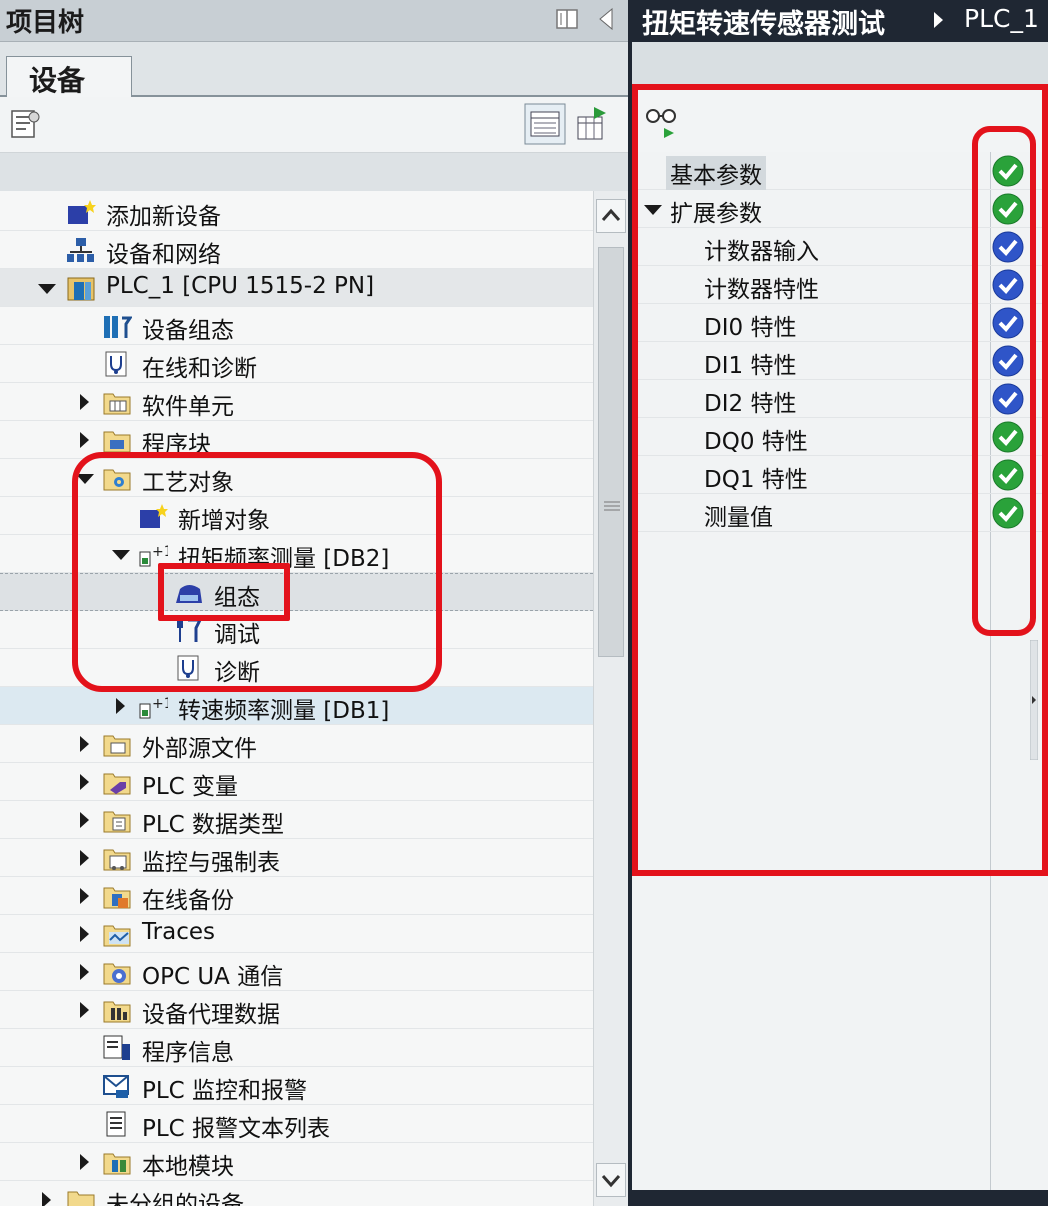  I want to click on check-ok-blue-icon, so click(1008, 361).